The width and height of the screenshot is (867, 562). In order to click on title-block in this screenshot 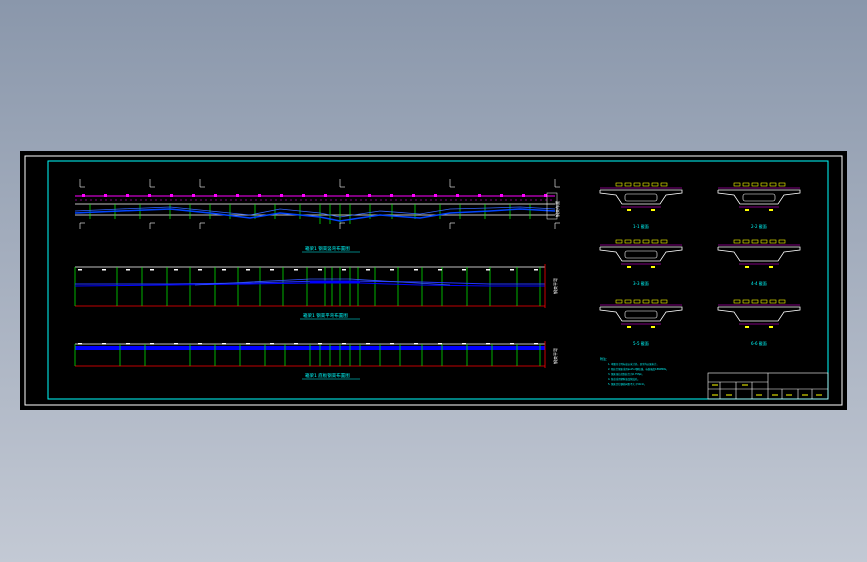, I will do `click(768, 386)`.